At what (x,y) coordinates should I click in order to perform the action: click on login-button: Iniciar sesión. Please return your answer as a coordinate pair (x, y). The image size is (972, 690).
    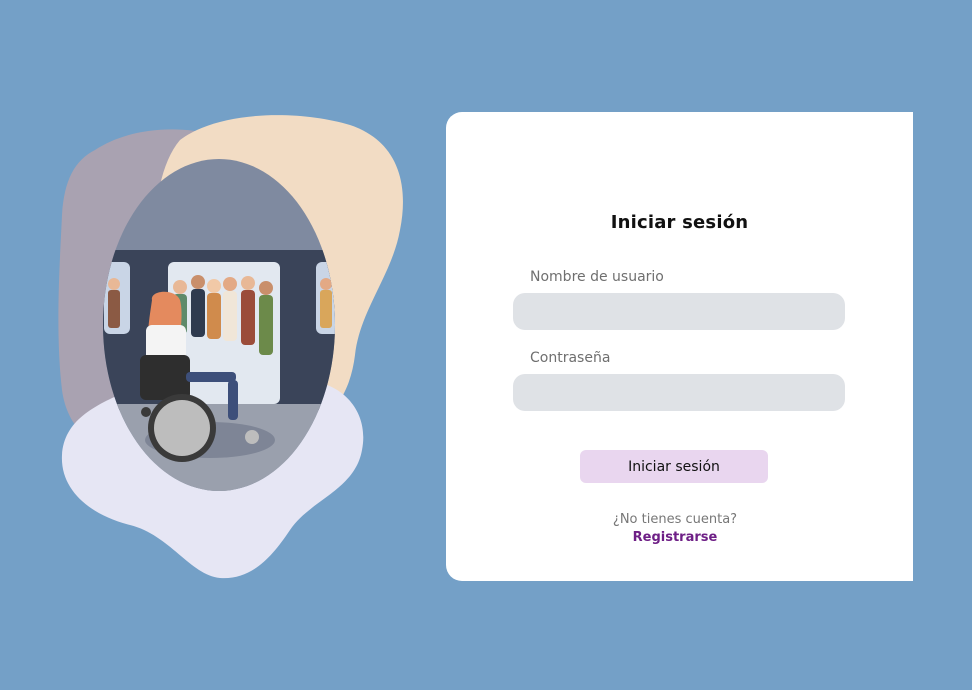
    Looking at the image, I should click on (674, 466).